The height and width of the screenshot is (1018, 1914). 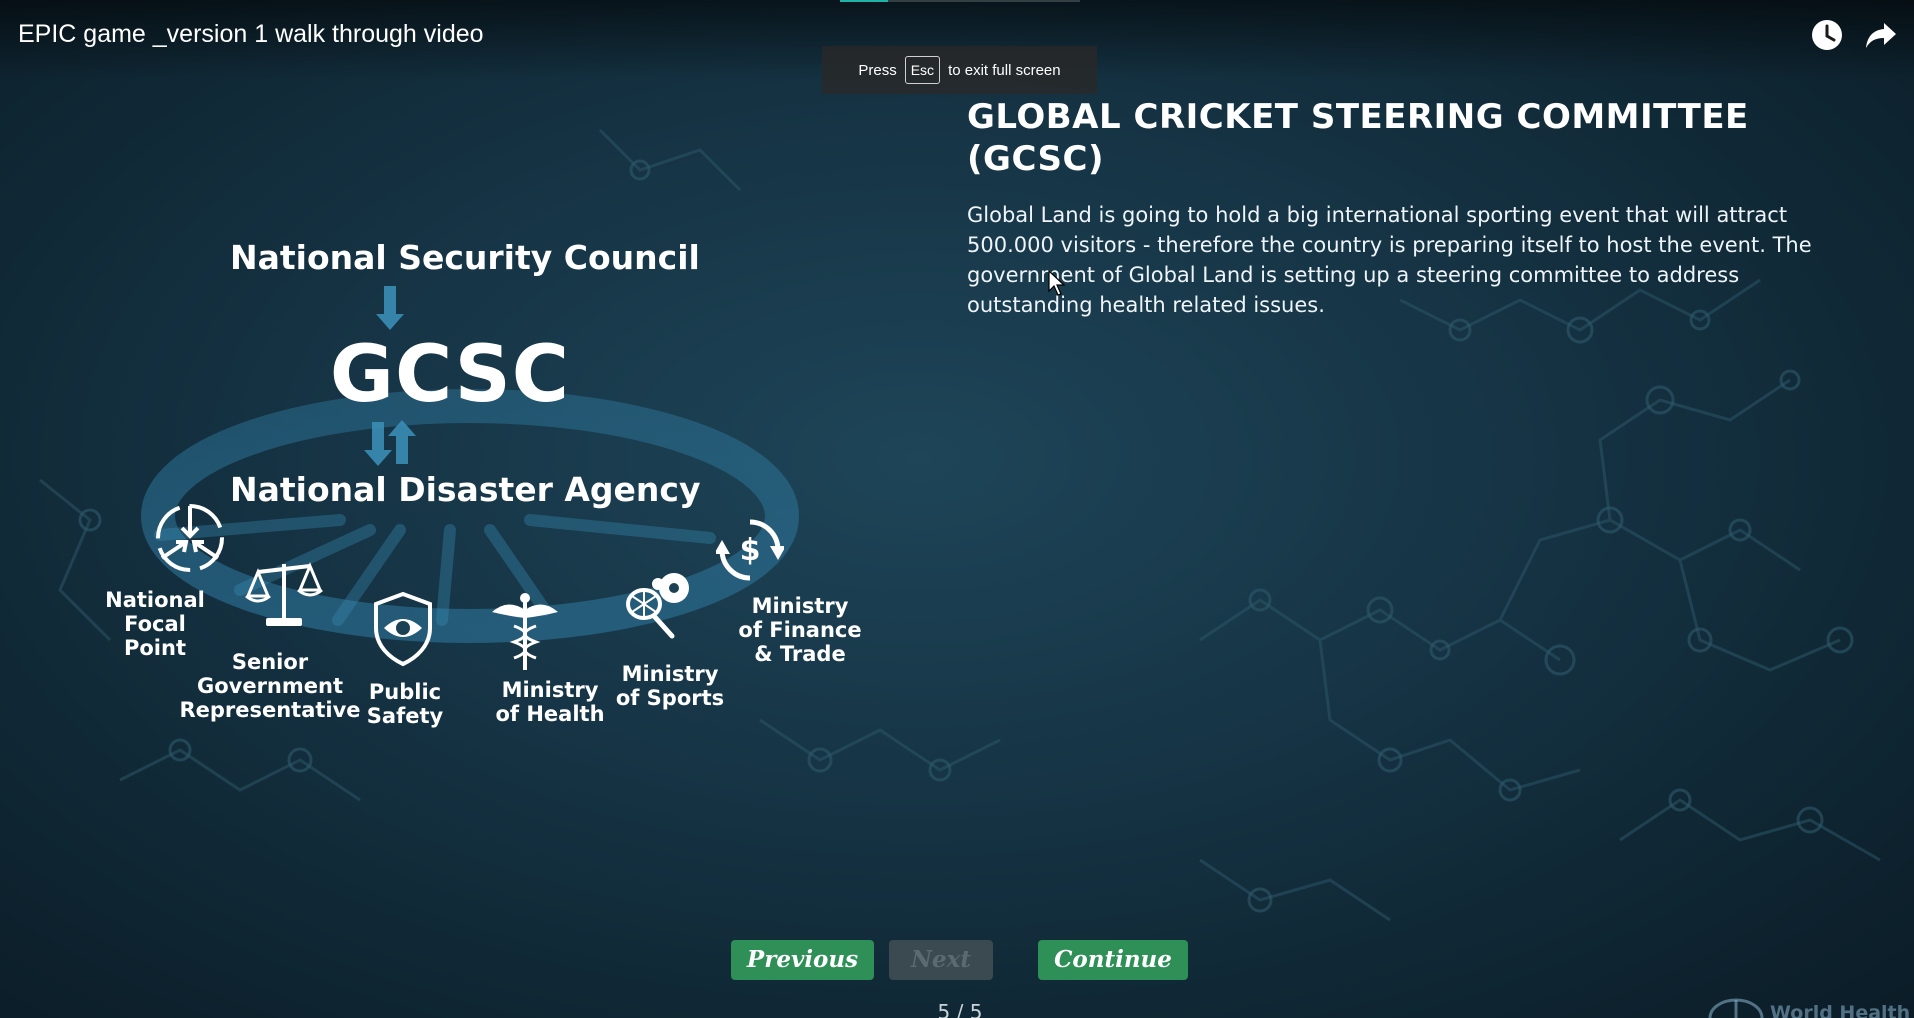 I want to click on role-ministry-of-finance-trade: Ministry of Finance & Trade, so click(x=800, y=630).